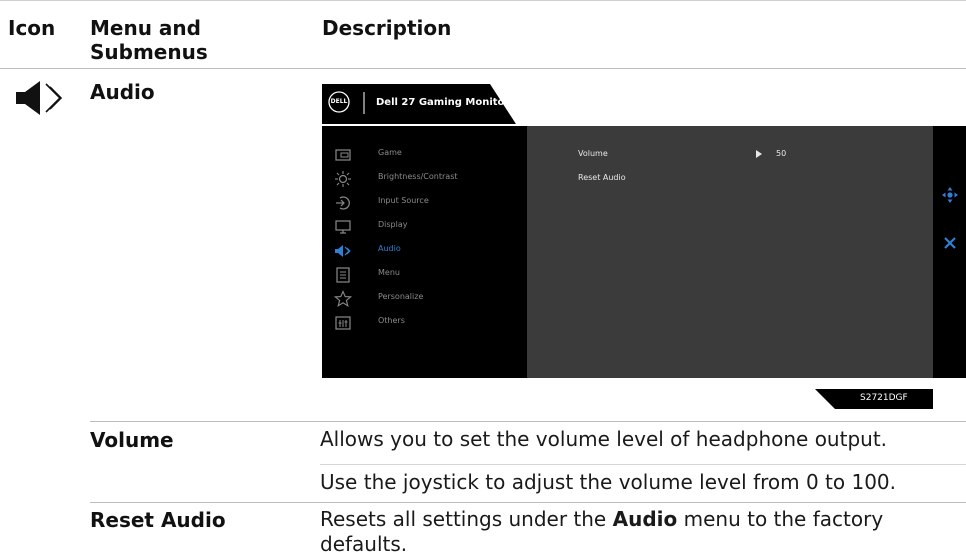  Describe the element at coordinates (424, 228) in the screenshot. I see `osd-menu-item-display: Display` at that location.